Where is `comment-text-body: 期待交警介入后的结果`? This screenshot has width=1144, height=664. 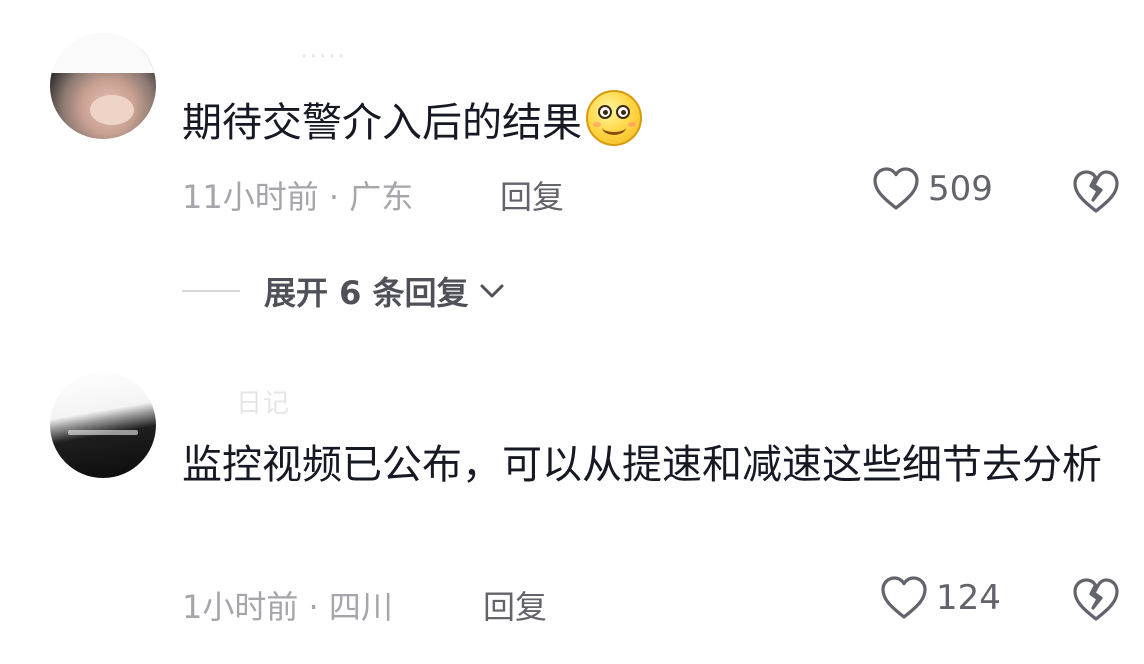
comment-text-body: 期待交警介入后的结果 is located at coordinates (382, 123).